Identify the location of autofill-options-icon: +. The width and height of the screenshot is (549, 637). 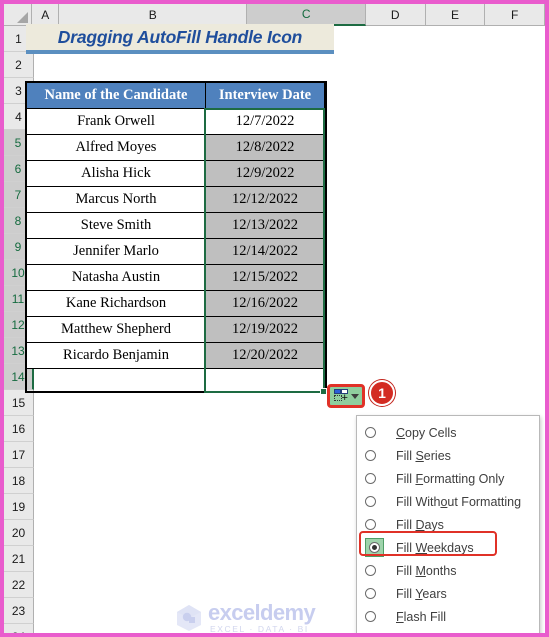
(341, 396).